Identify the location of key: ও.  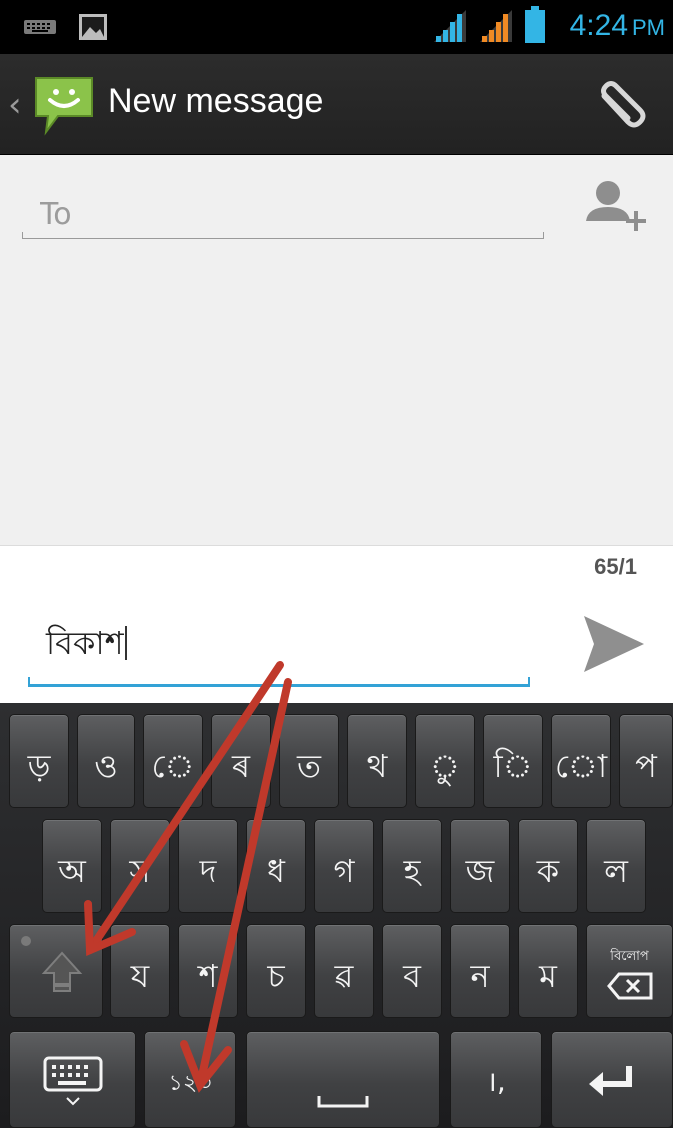
(106, 761).